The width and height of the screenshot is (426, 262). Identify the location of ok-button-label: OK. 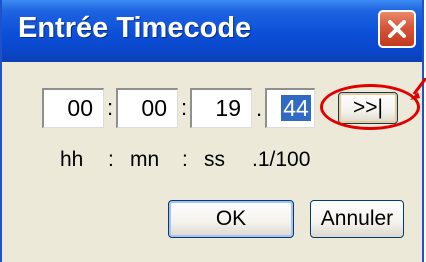
(231, 218).